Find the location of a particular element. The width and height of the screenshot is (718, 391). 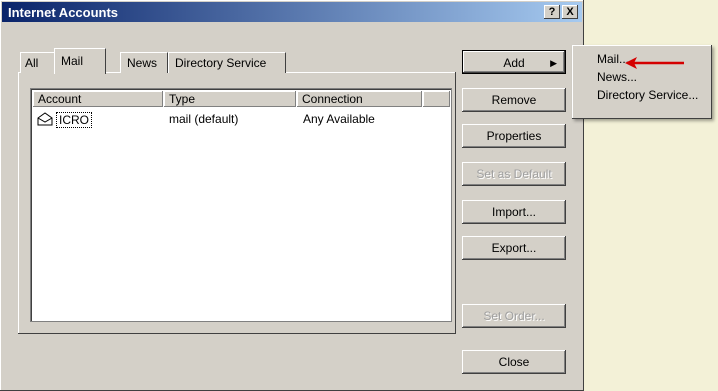

type-cell: mail (default) is located at coordinates (204, 119).